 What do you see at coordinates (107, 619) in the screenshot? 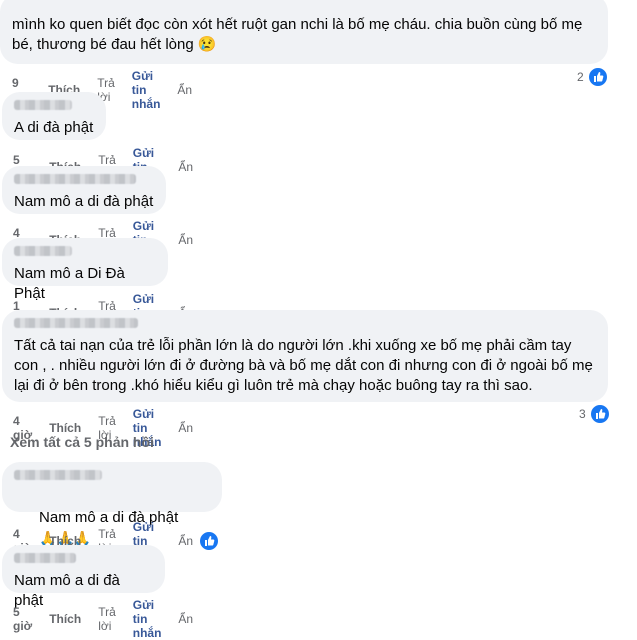
I see `reply-link: Trả lời` at bounding box center [107, 619].